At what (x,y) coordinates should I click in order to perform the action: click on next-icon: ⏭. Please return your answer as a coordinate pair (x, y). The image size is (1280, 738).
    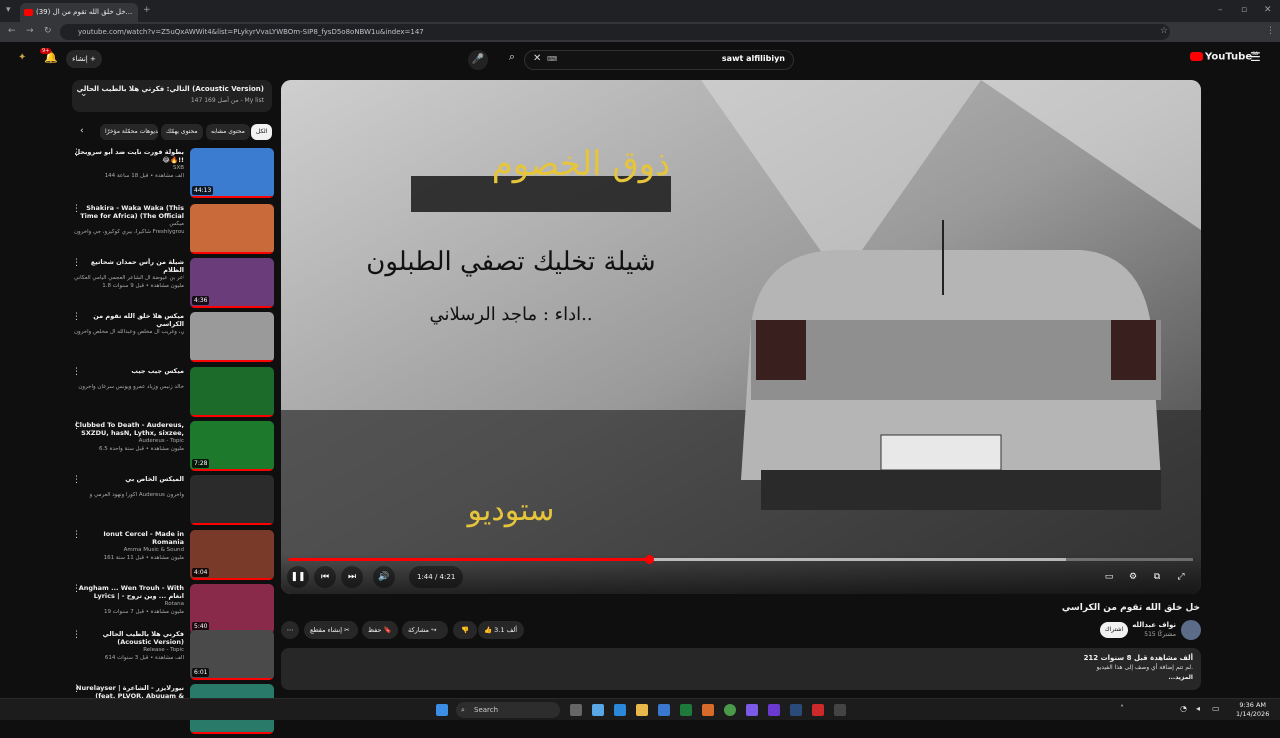
    Looking at the image, I should click on (352, 577).